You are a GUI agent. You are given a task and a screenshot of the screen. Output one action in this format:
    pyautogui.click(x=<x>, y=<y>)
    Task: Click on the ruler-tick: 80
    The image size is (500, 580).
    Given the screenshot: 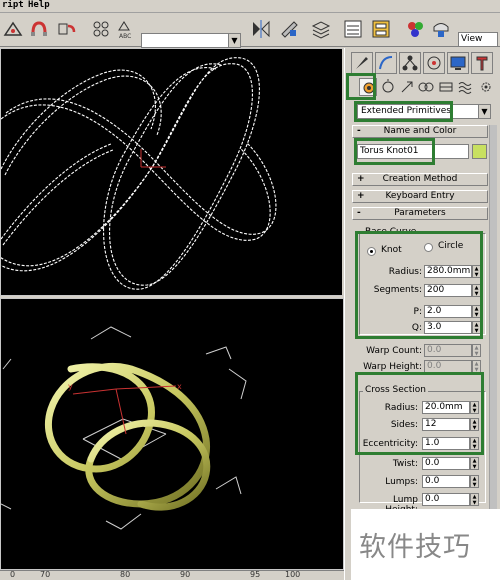 What is the action you would take?
    pyautogui.click(x=125, y=574)
    